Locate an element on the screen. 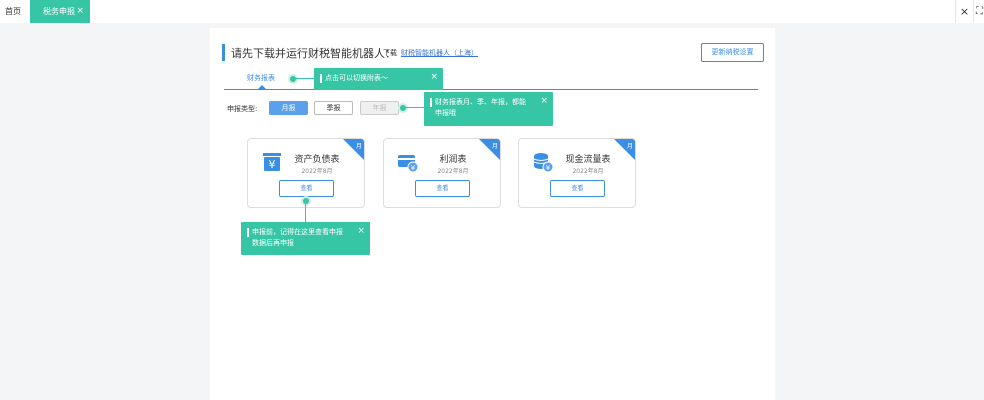 The image size is (984, 400). title-accent-bar is located at coordinates (223, 52).